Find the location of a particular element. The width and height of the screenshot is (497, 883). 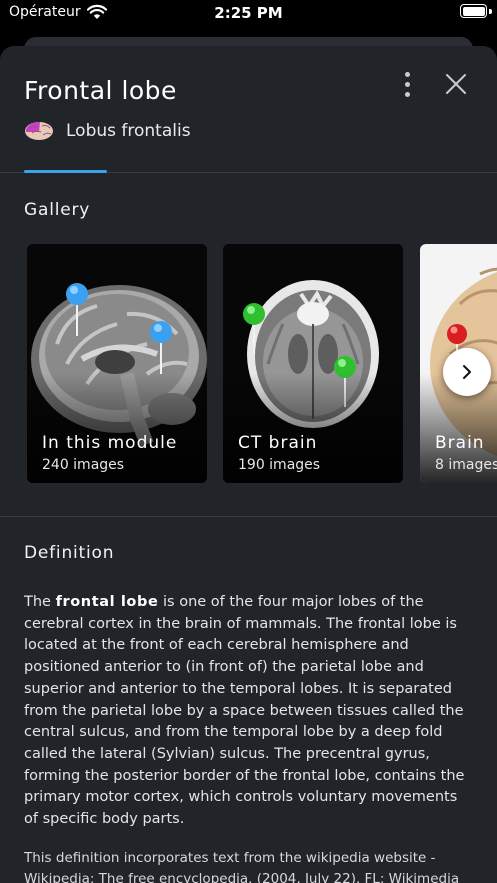

card-count: 190 images is located at coordinates (279, 465).